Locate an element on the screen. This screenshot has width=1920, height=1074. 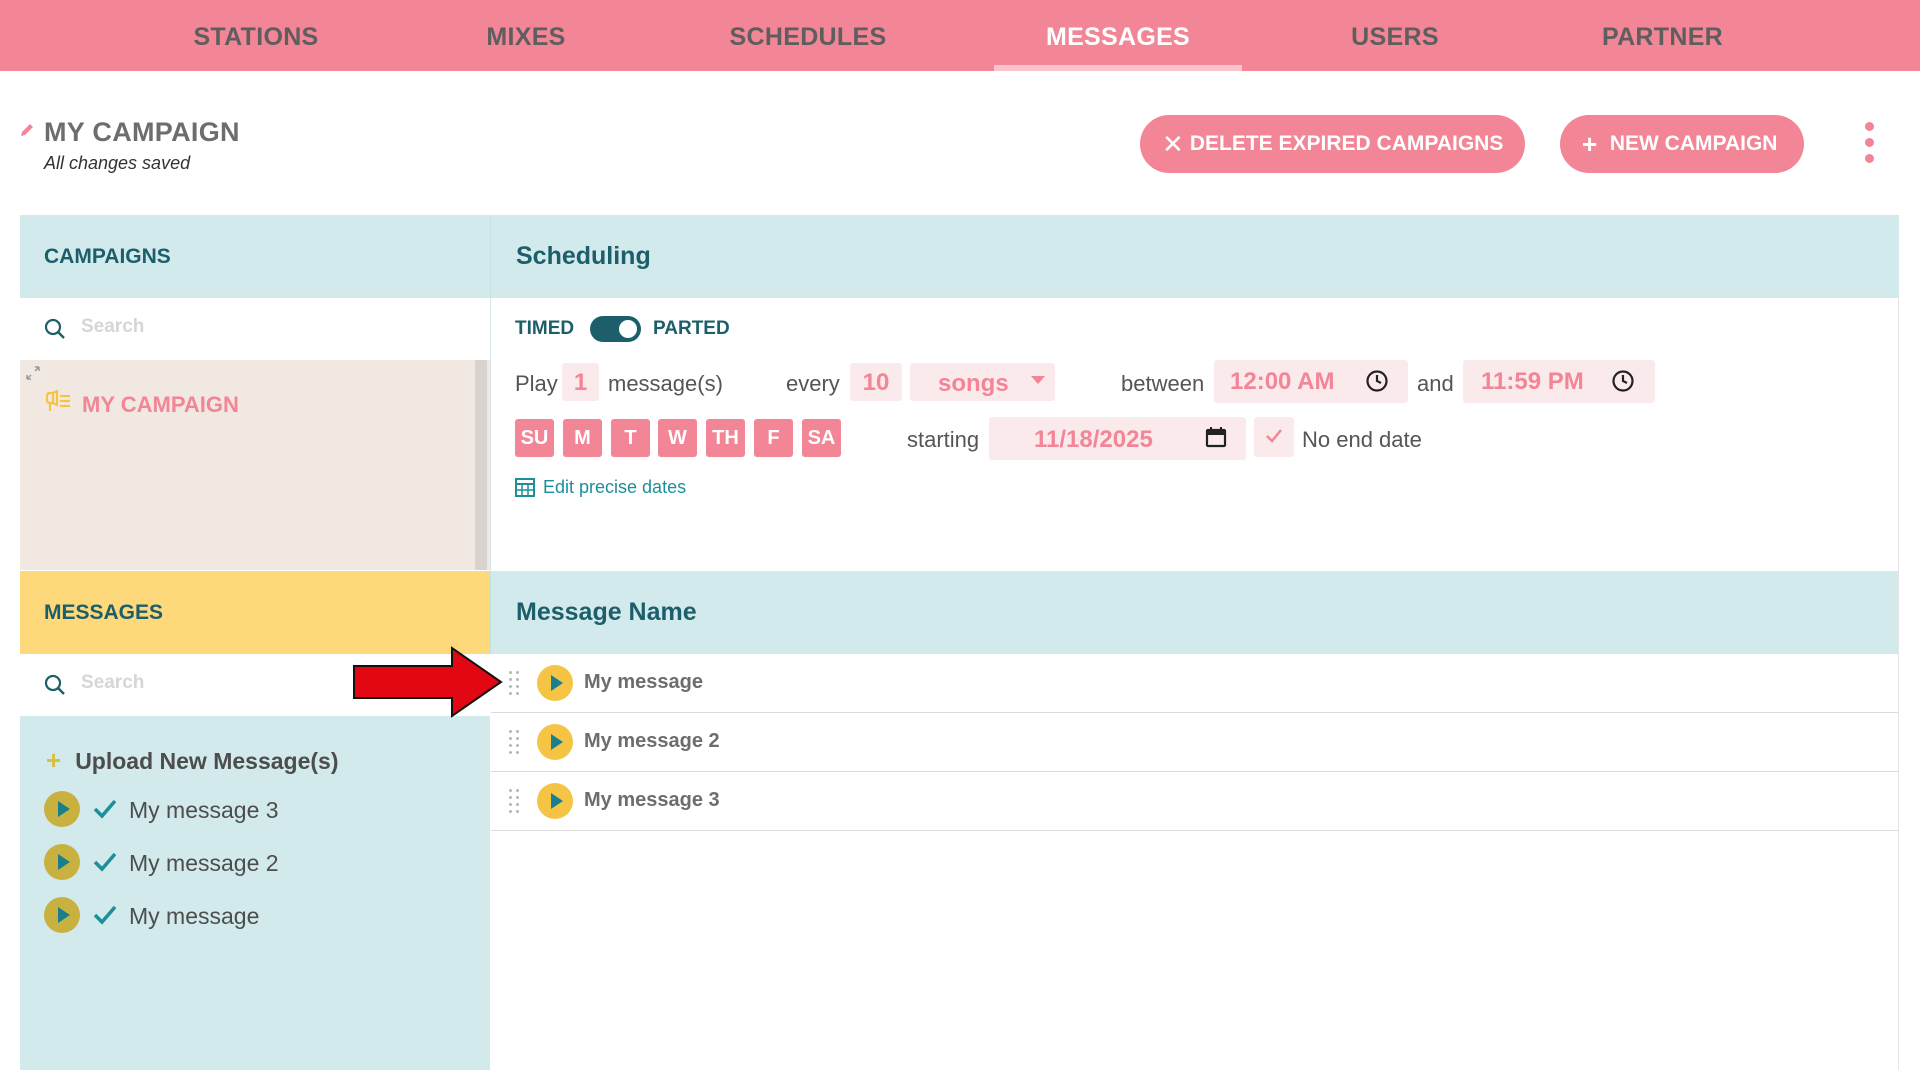
scheduling-heading: Scheduling is located at coordinates (1194, 256).